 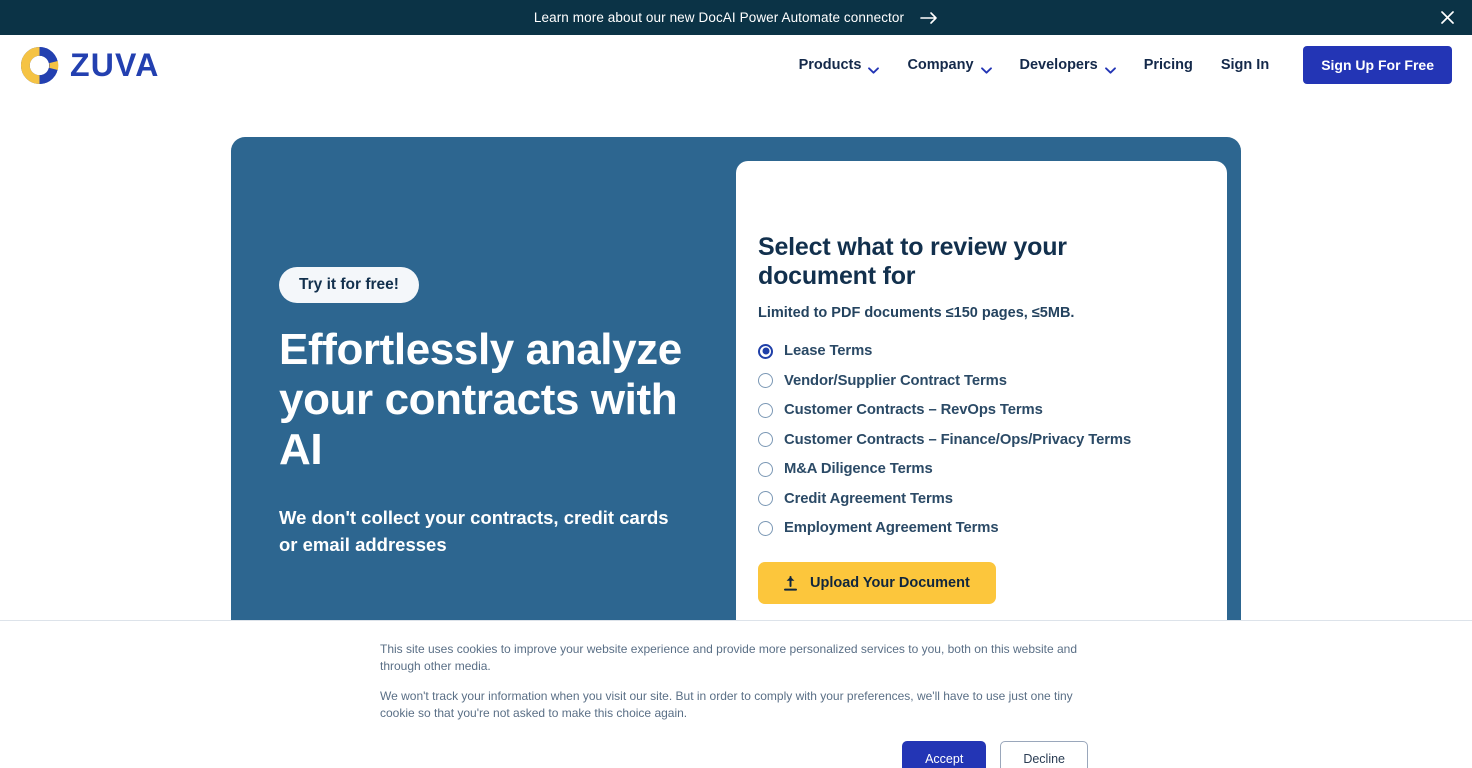 I want to click on cookie-actions: Accept Decline, so click(x=736, y=754).